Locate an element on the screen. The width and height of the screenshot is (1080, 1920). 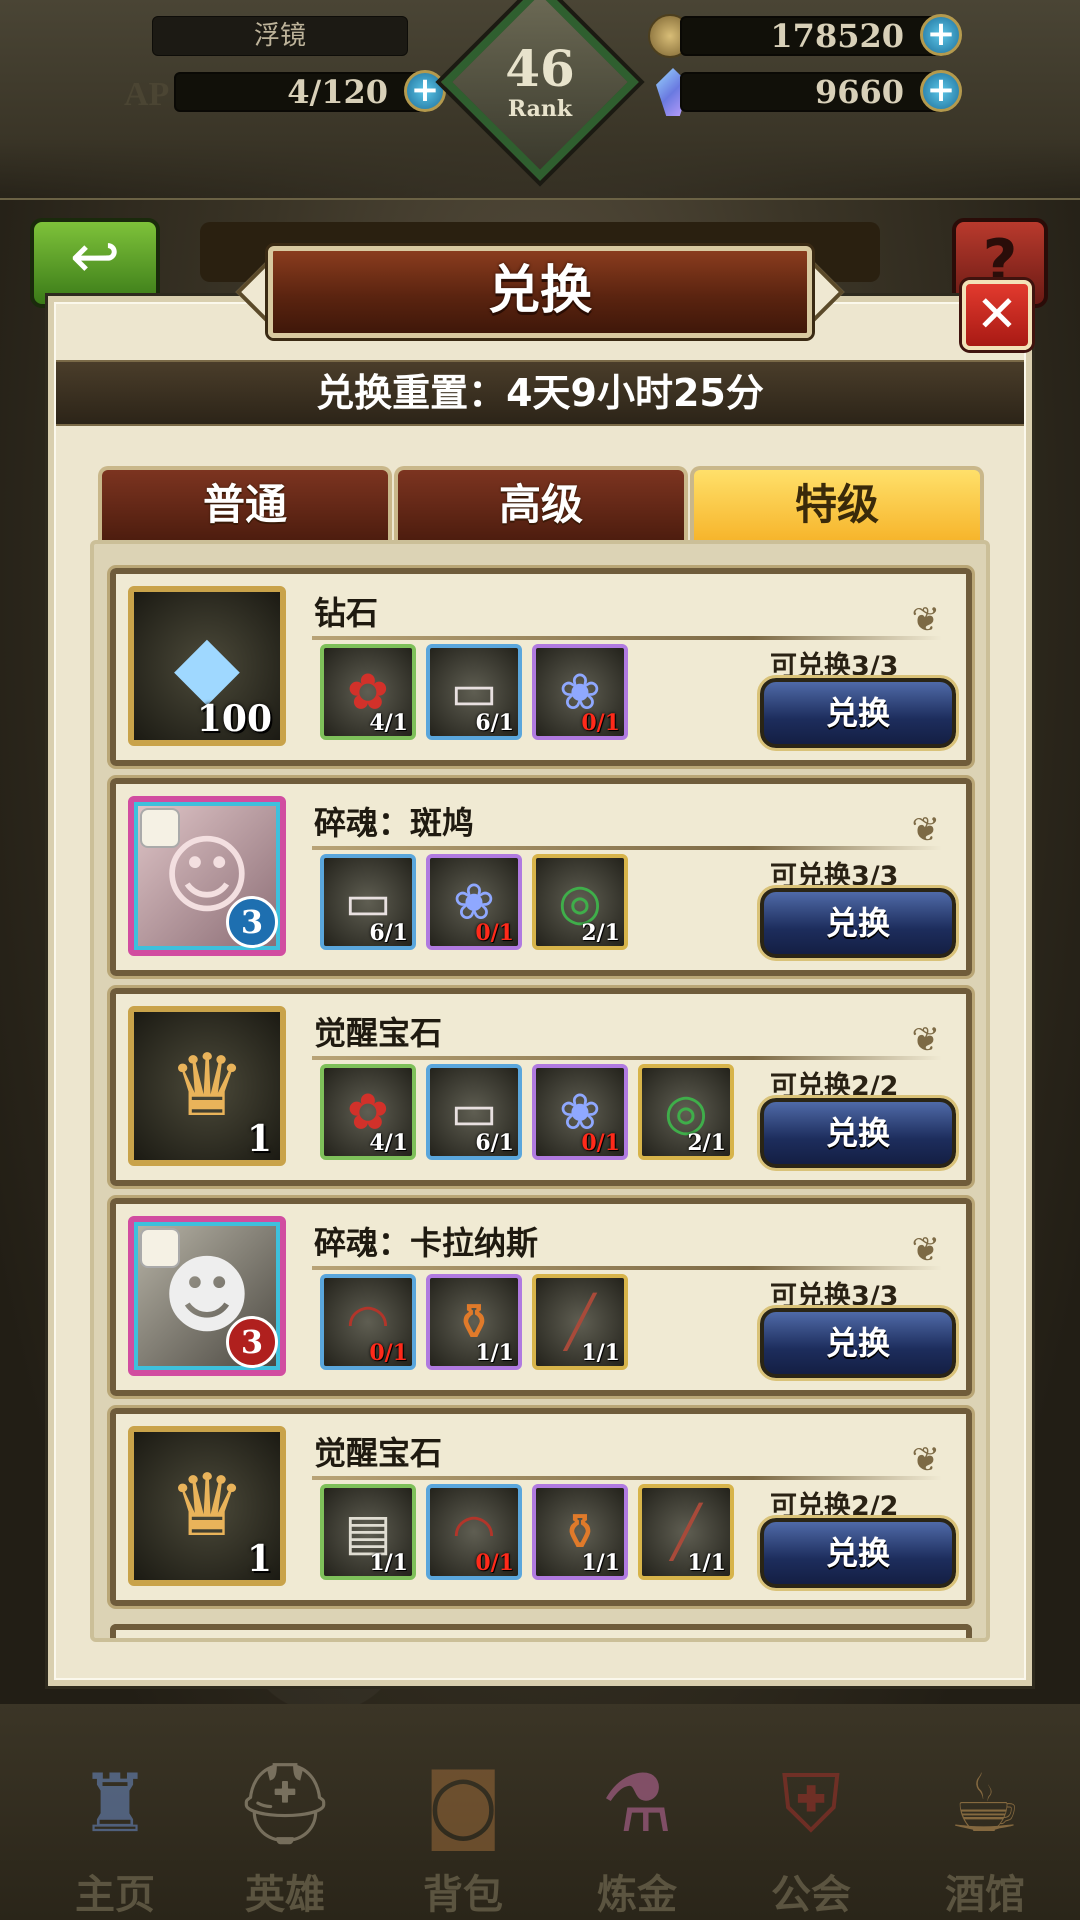
ap-label: AP is located at coordinates (147, 94).